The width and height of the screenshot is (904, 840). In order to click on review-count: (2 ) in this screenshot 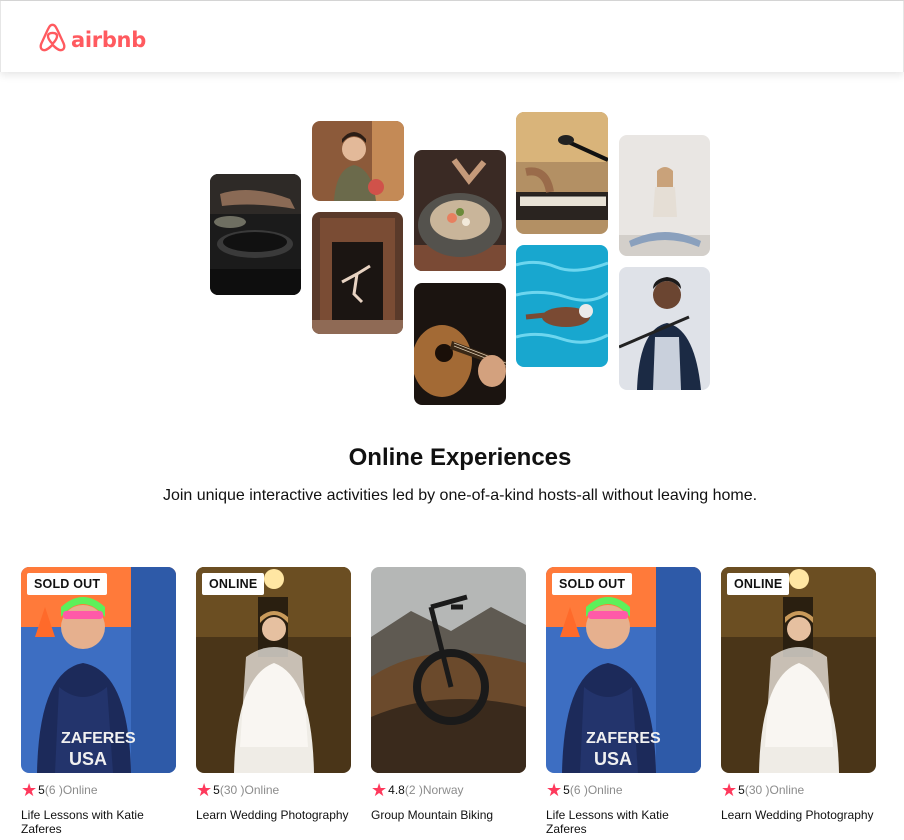, I will do `click(413, 790)`.